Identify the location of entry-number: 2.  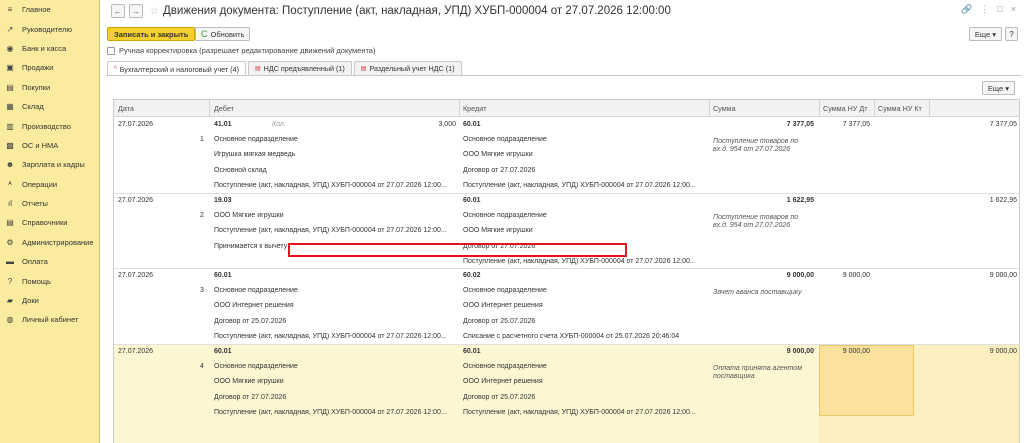
(202, 216).